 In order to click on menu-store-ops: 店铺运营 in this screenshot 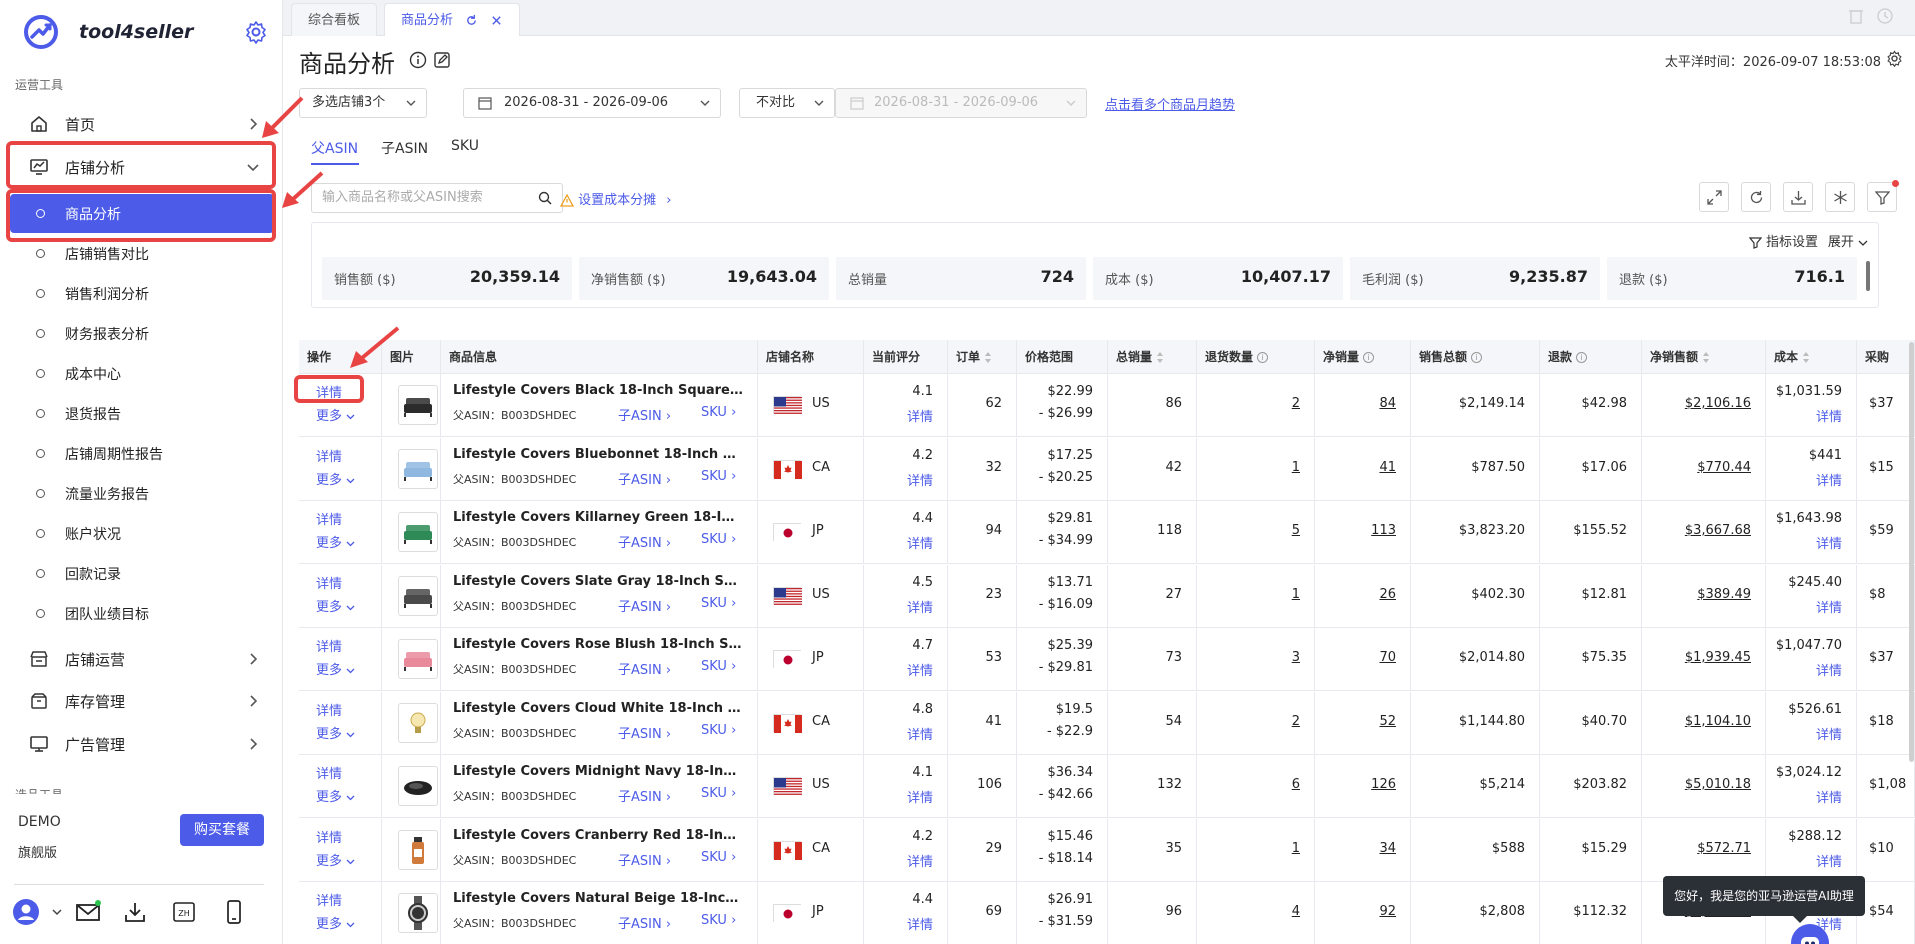, I will do `click(142, 659)`.